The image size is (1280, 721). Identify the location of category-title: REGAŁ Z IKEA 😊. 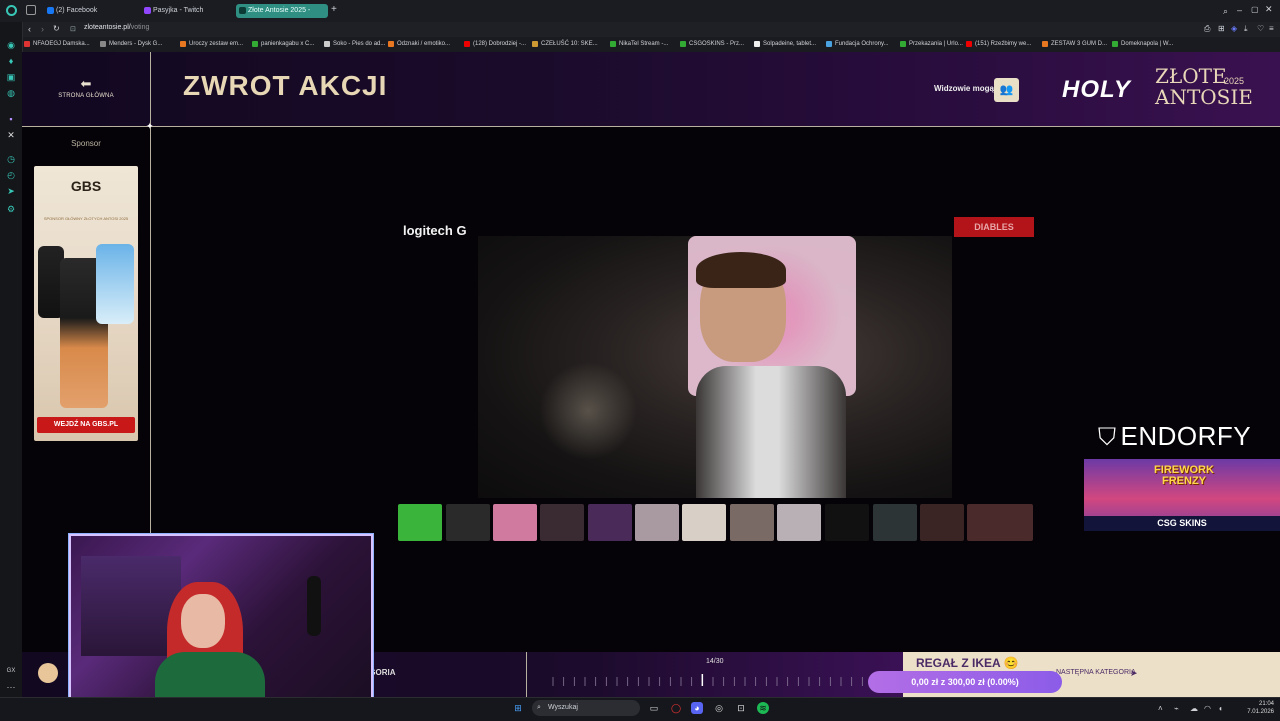
(967, 663).